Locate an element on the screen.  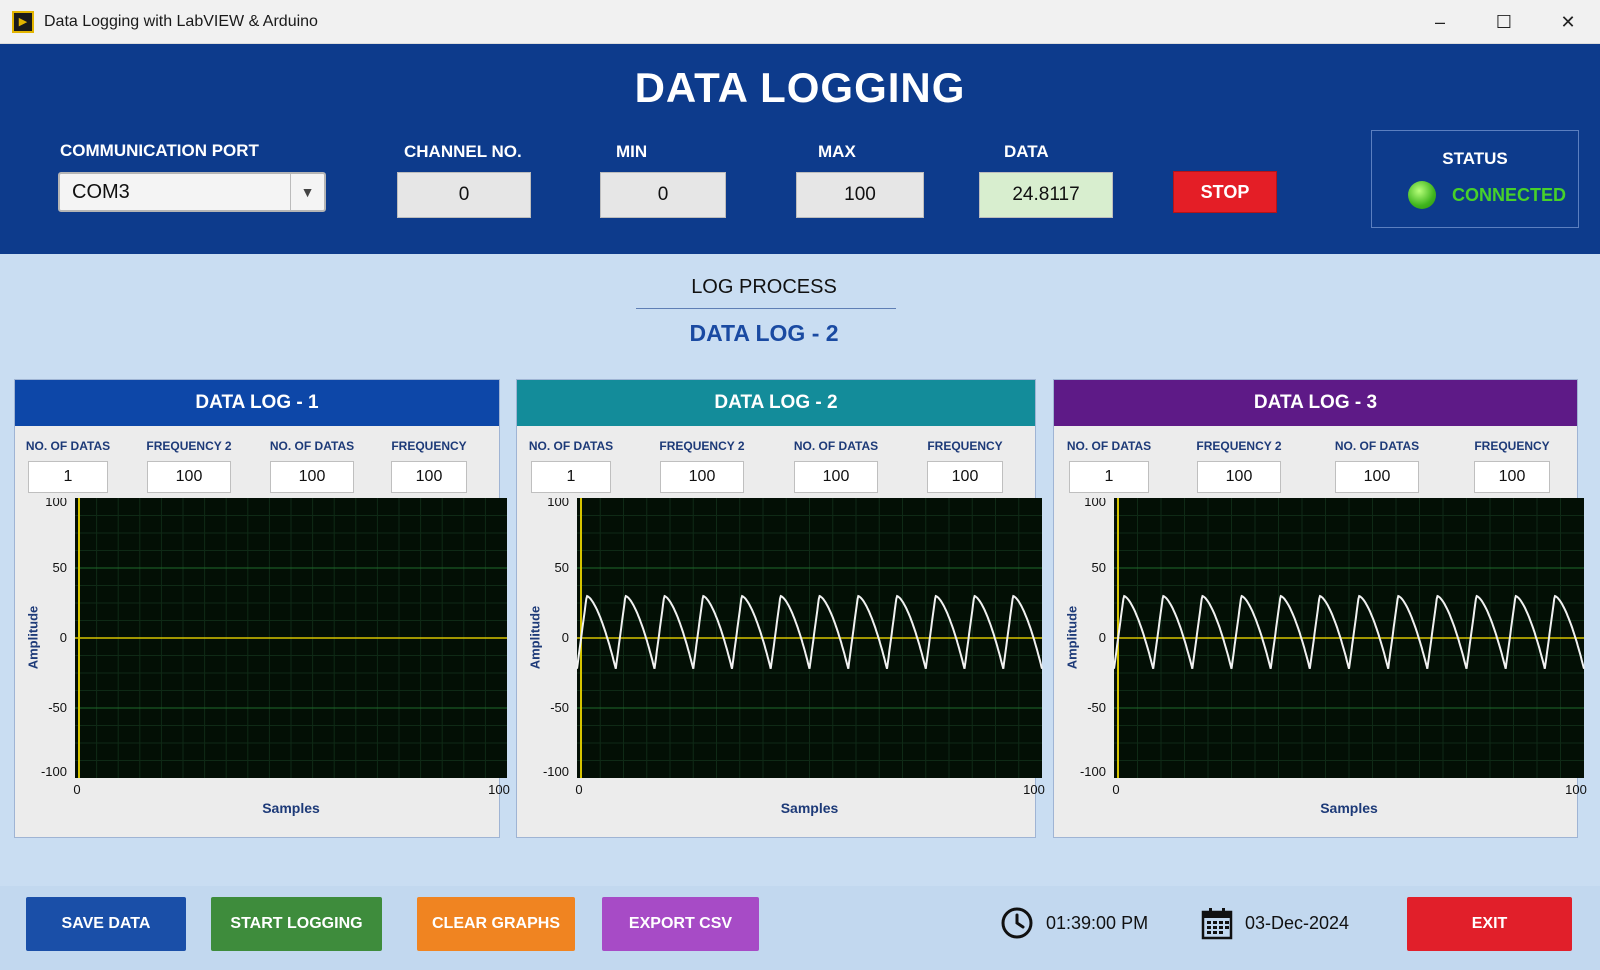
date-display: 03-Dec-2024 is located at coordinates (1275, 923).